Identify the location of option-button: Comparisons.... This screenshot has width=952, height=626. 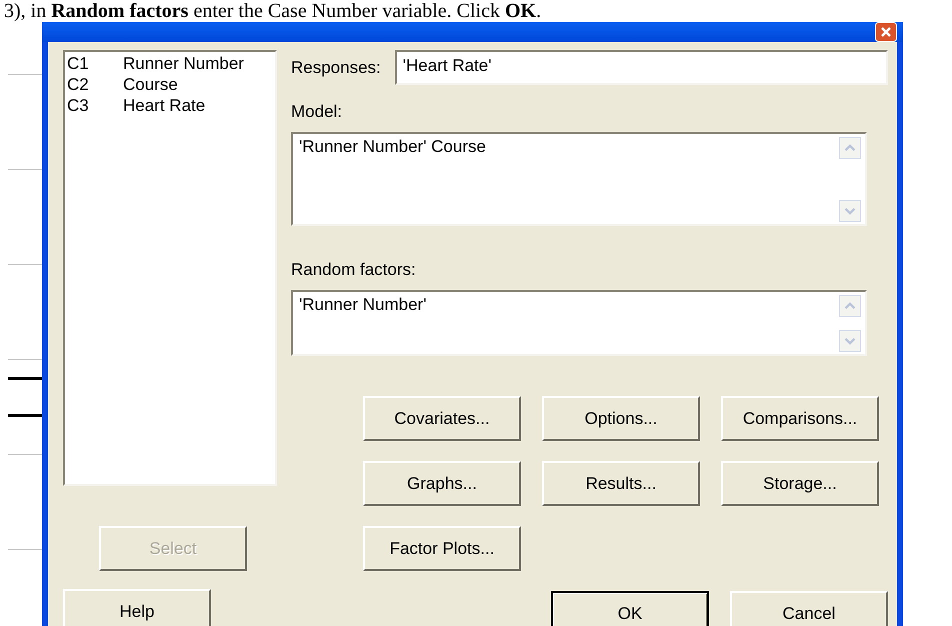
(800, 418).